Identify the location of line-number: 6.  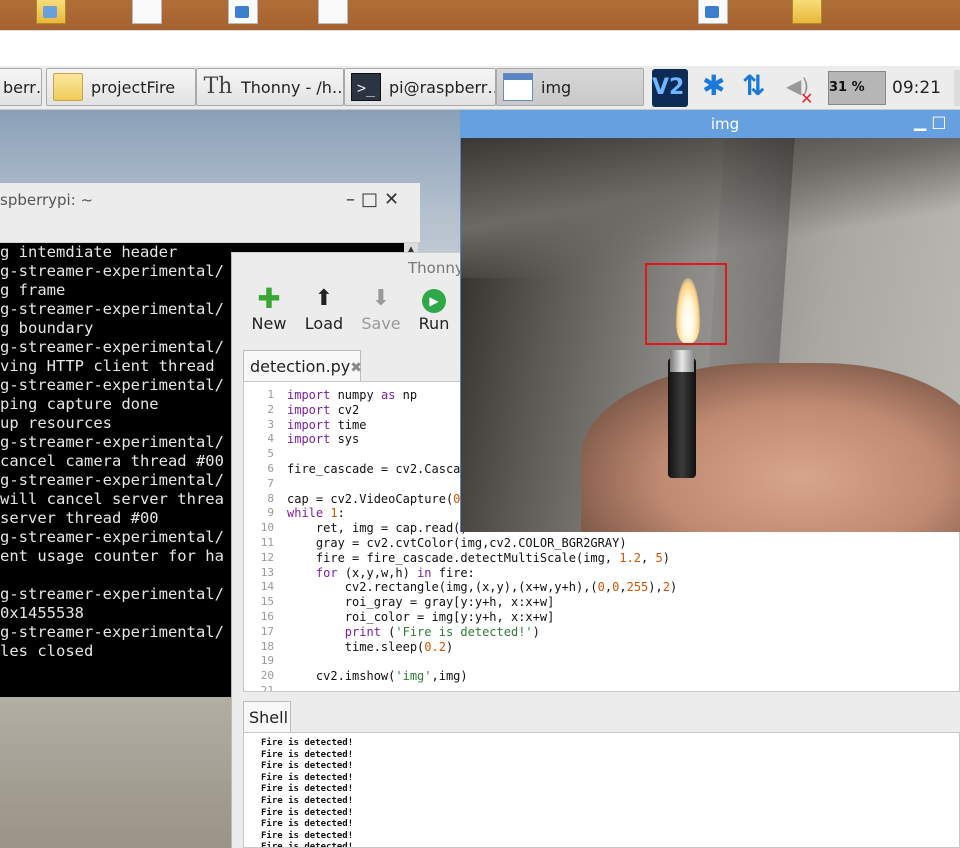
(270, 468).